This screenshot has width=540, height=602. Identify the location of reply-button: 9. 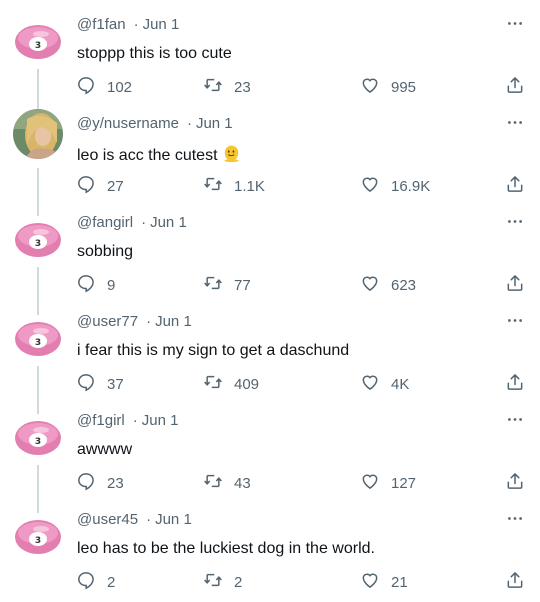
(95, 285).